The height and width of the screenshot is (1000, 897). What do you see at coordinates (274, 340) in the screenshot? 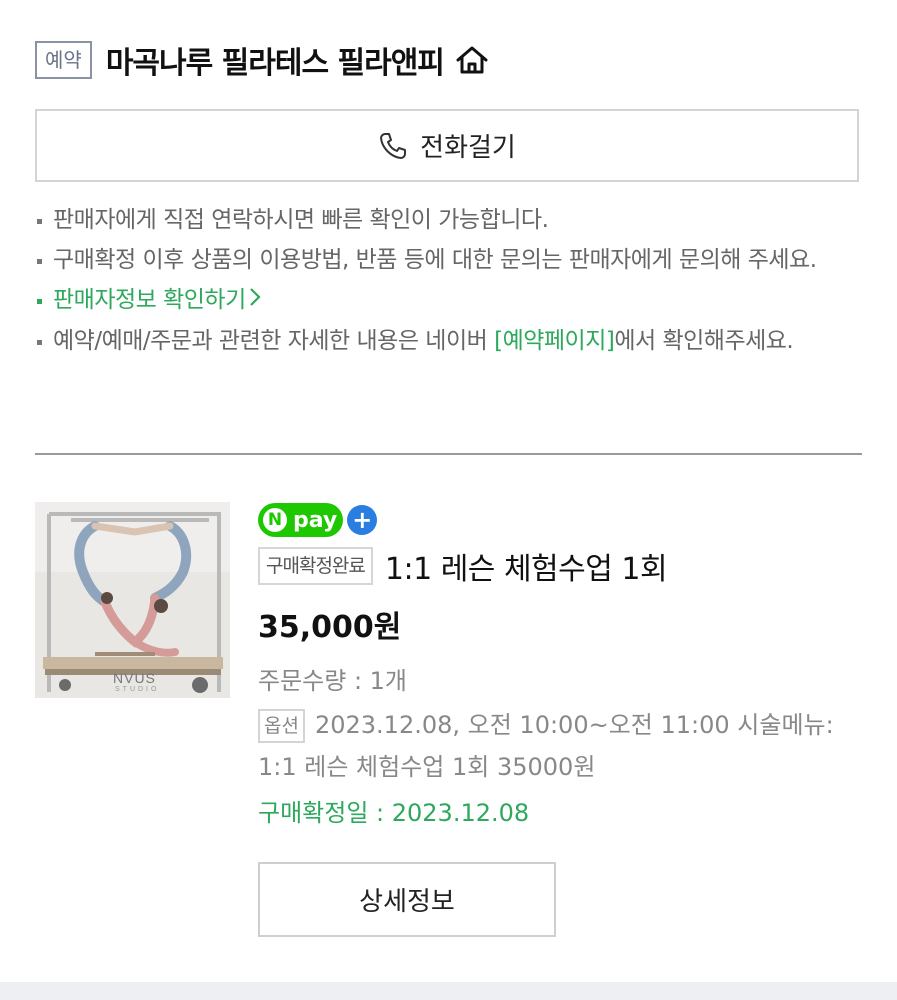
I see `notice-text: 예약/예매/주문과 관련한 자세한 내용은 네이버` at bounding box center [274, 340].